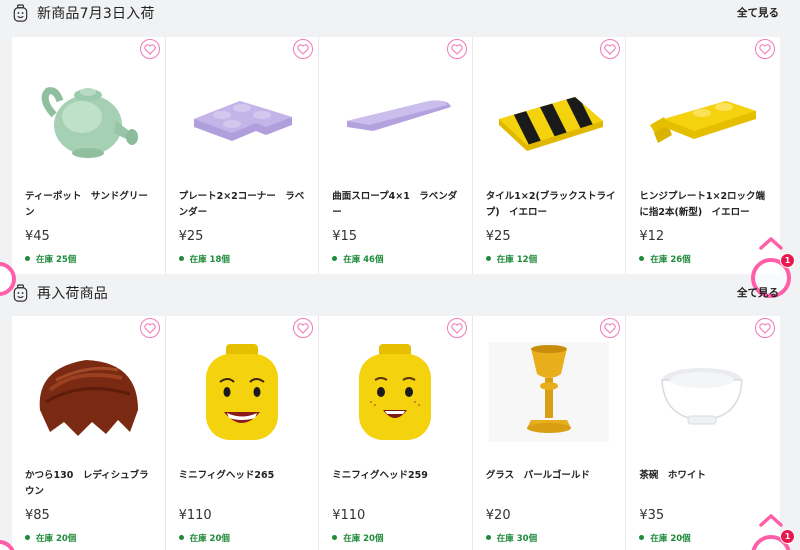 The height and width of the screenshot is (550, 800). What do you see at coordinates (88, 113) in the screenshot?
I see `product-image-teapot` at bounding box center [88, 113].